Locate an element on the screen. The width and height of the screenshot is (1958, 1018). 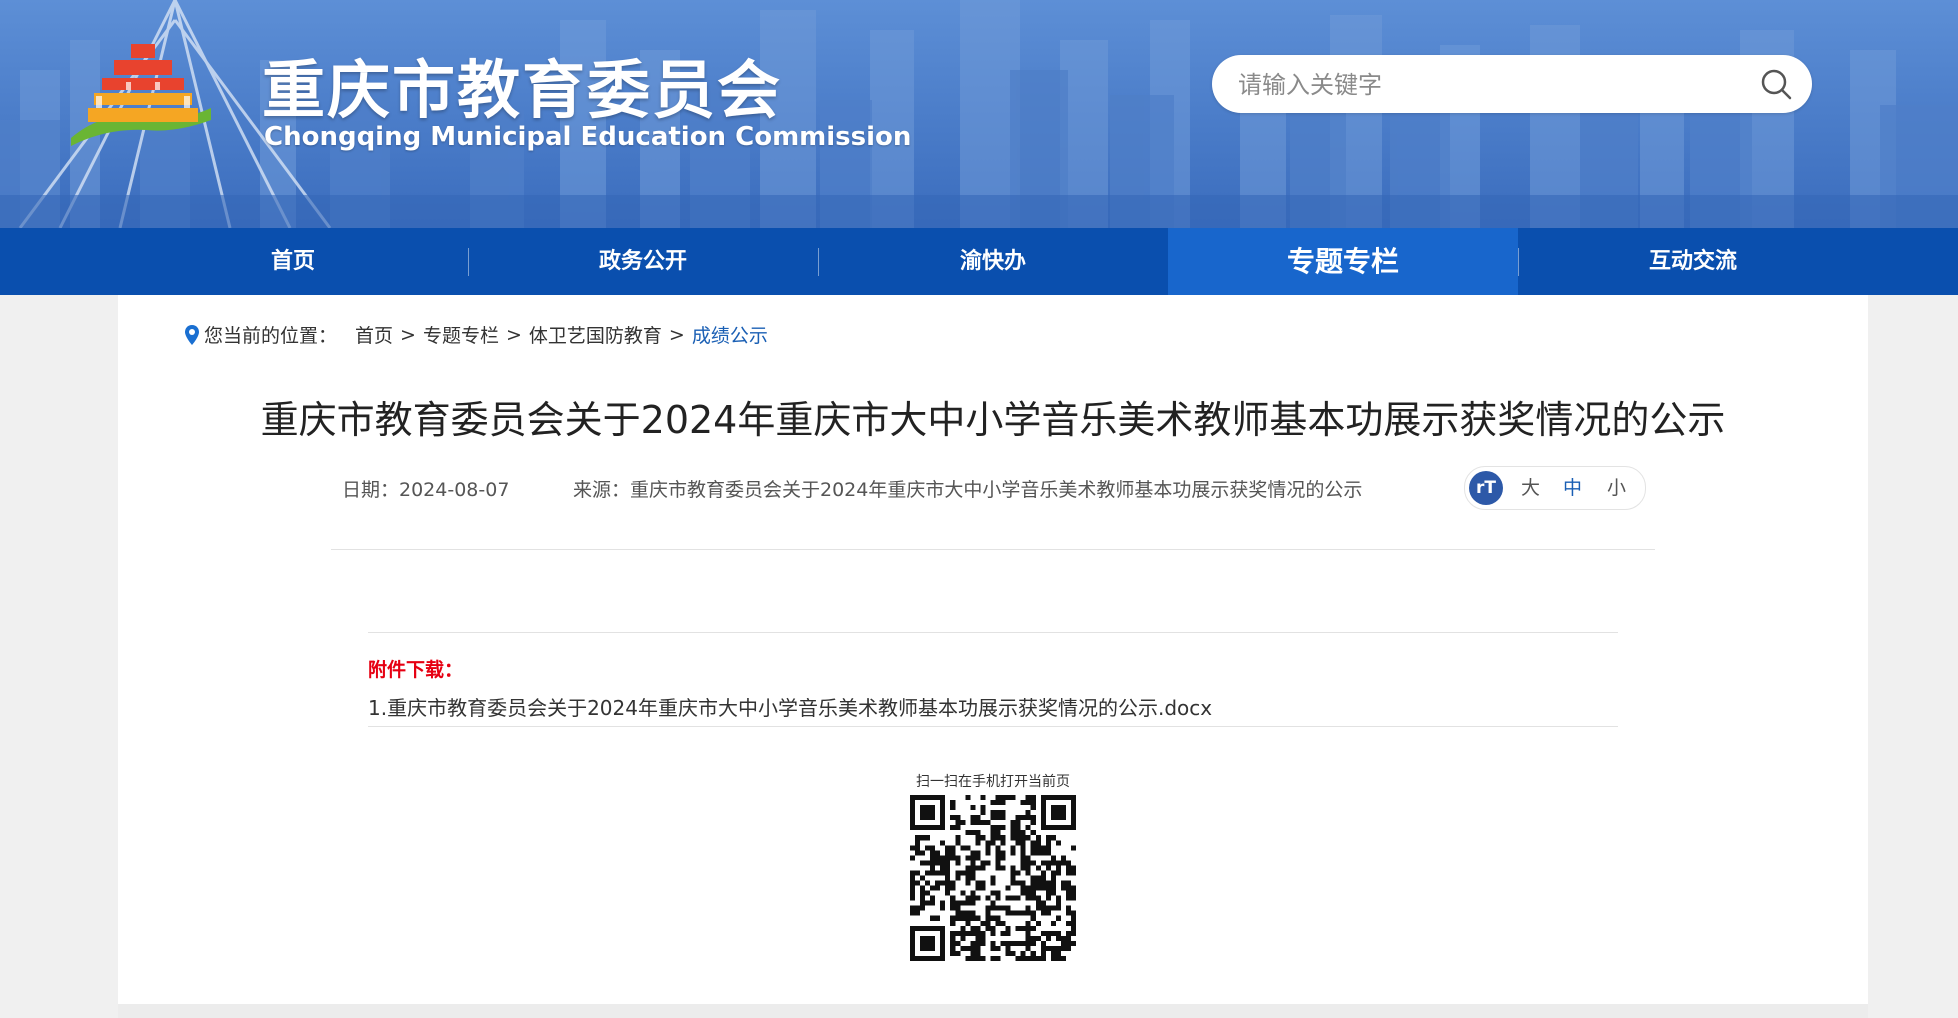
qr-code is located at coordinates (993, 878).